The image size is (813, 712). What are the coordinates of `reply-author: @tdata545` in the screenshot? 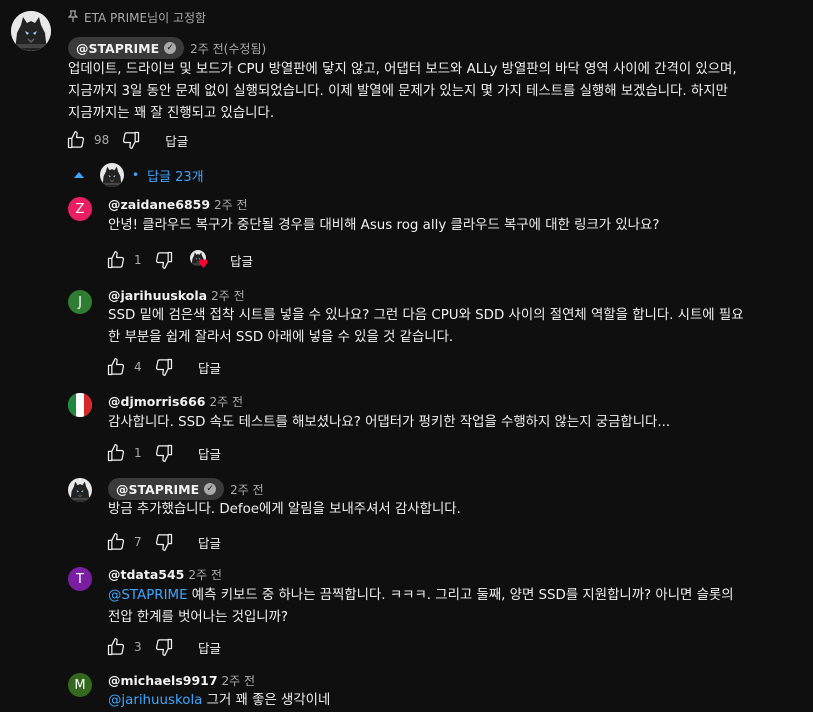 It's located at (146, 574).